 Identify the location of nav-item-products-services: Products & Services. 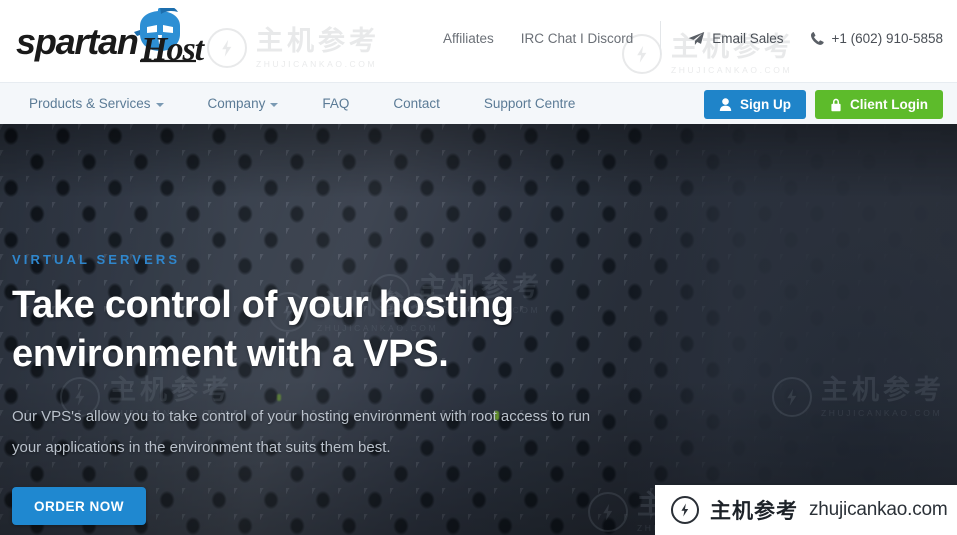
(96, 103).